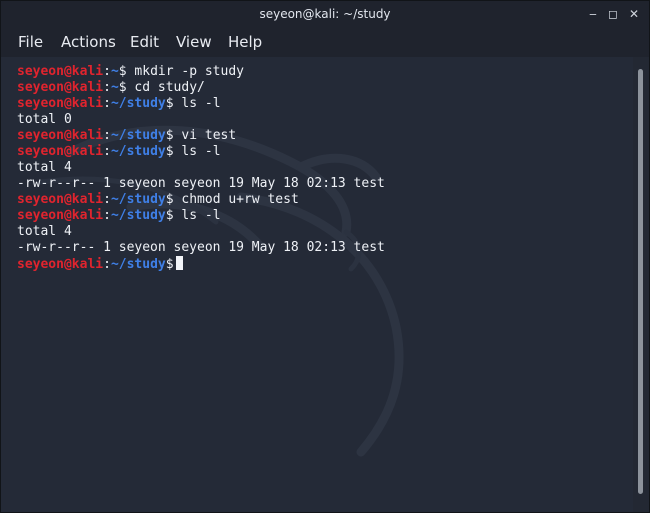  Describe the element at coordinates (88, 42) in the screenshot. I see `menu-actions: Actions` at that location.